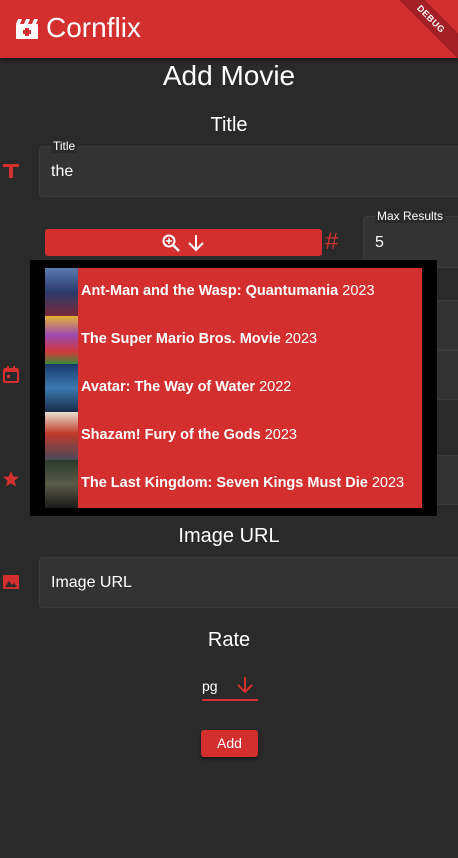  Describe the element at coordinates (229, 125) in the screenshot. I see `title-heading: Title` at that location.